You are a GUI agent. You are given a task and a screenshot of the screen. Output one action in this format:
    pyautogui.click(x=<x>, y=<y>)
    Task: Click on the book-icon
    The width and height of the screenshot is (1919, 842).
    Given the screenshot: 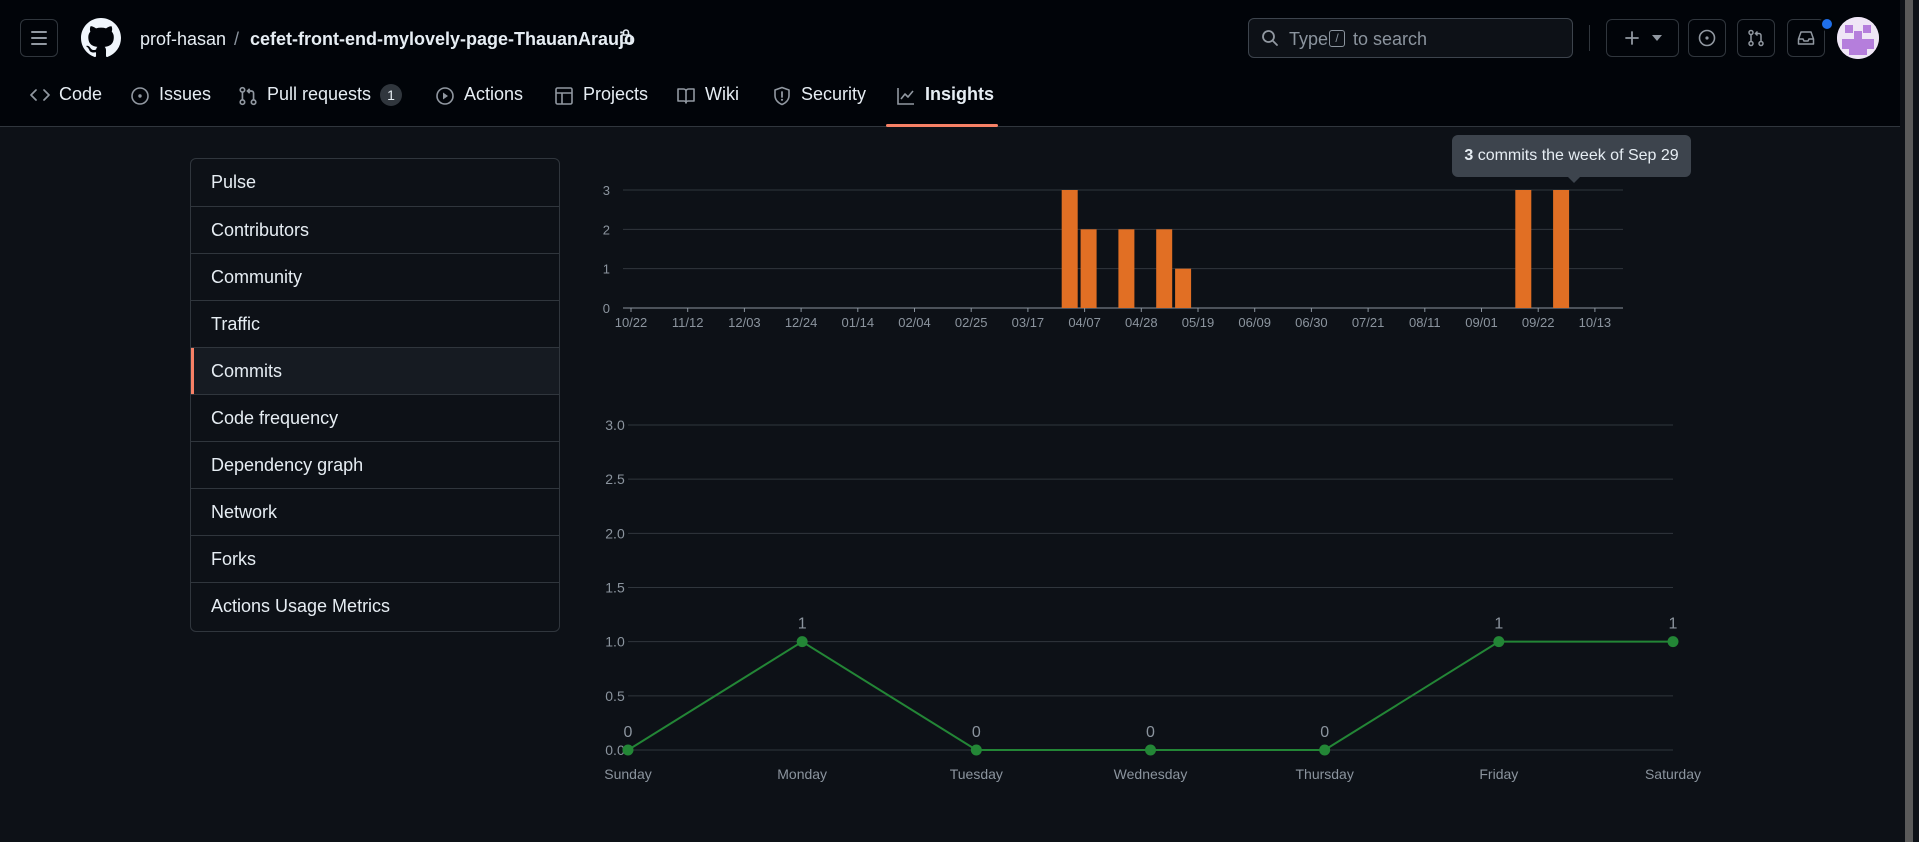 What is the action you would take?
    pyautogui.click(x=686, y=96)
    